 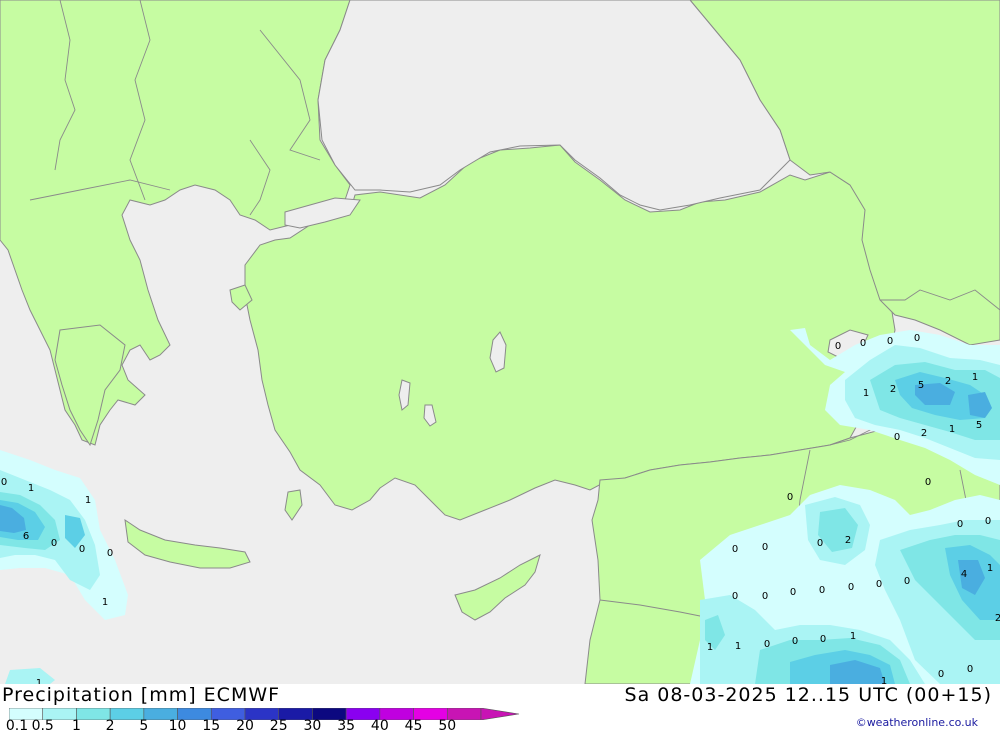 I want to click on legend-label: 0.1, so click(x=17, y=726).